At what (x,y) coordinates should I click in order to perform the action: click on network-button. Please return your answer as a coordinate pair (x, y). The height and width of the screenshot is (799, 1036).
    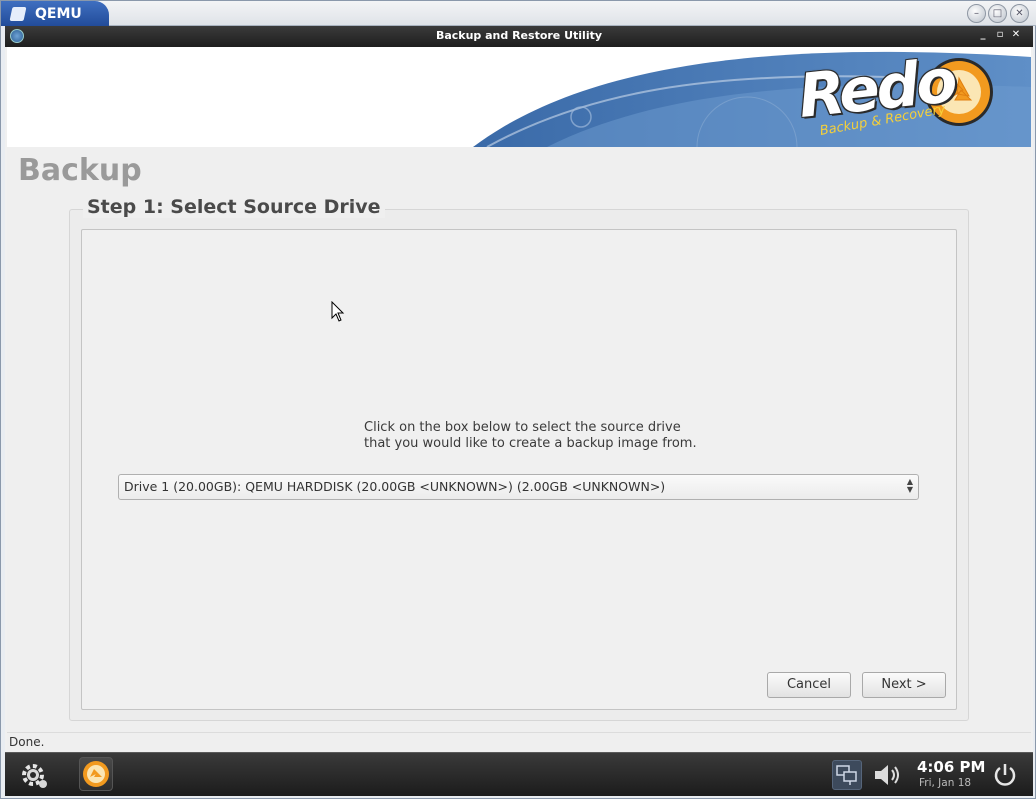
    Looking at the image, I should click on (847, 775).